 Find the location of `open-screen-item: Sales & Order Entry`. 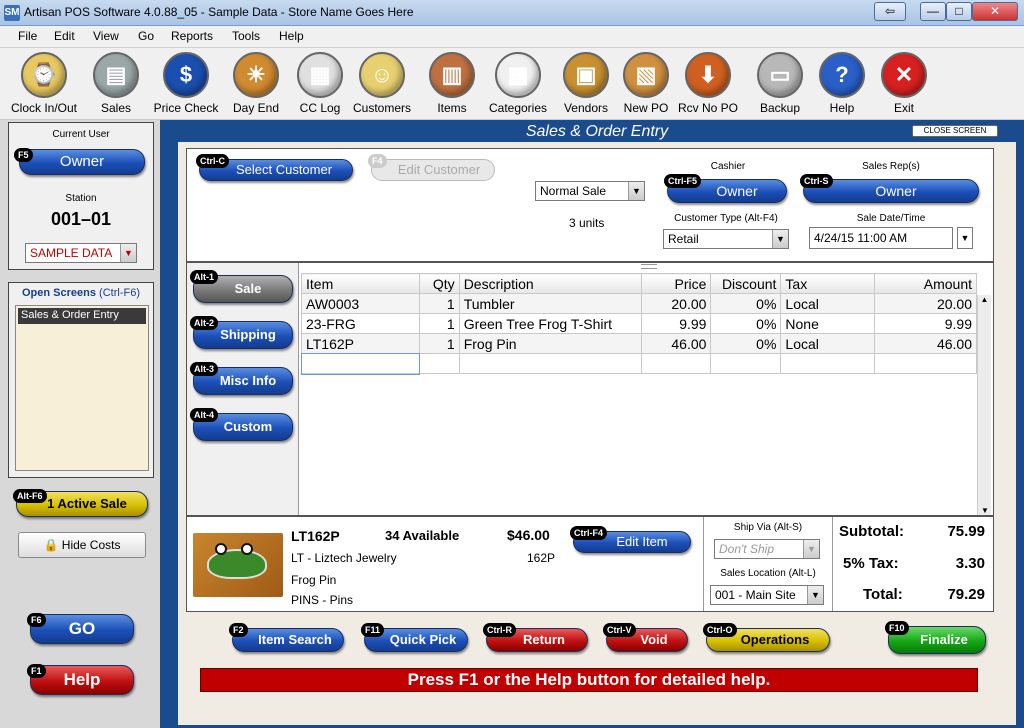

open-screen-item: Sales & Order Entry is located at coordinates (82, 316).